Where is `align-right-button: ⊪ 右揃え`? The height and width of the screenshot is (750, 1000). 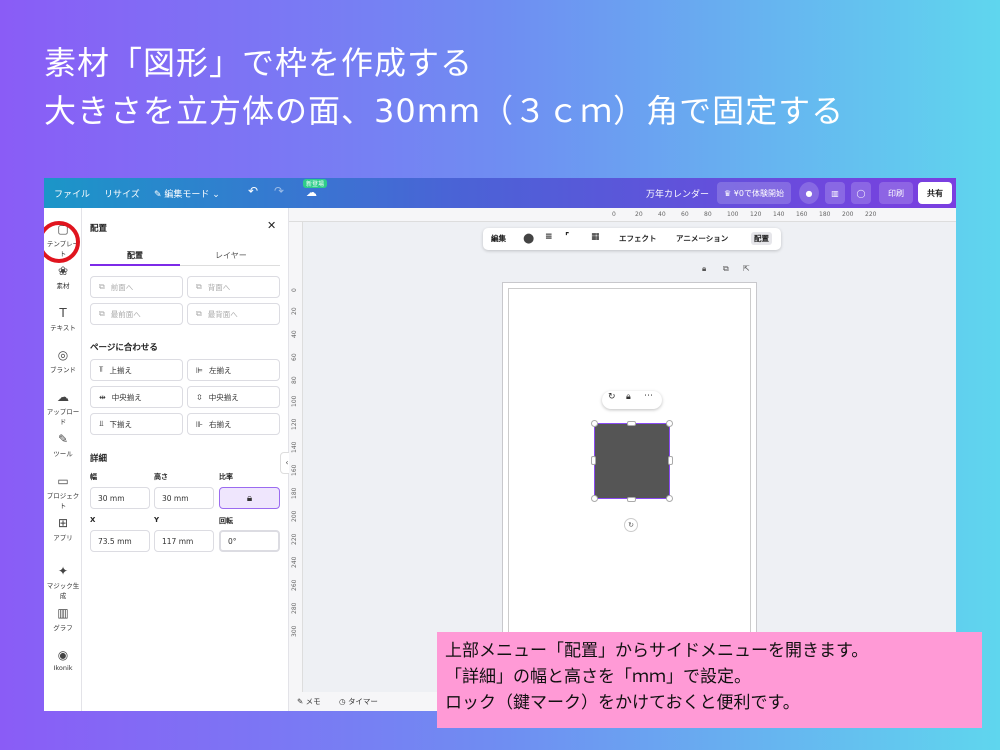 align-right-button: ⊪ 右揃え is located at coordinates (233, 424).